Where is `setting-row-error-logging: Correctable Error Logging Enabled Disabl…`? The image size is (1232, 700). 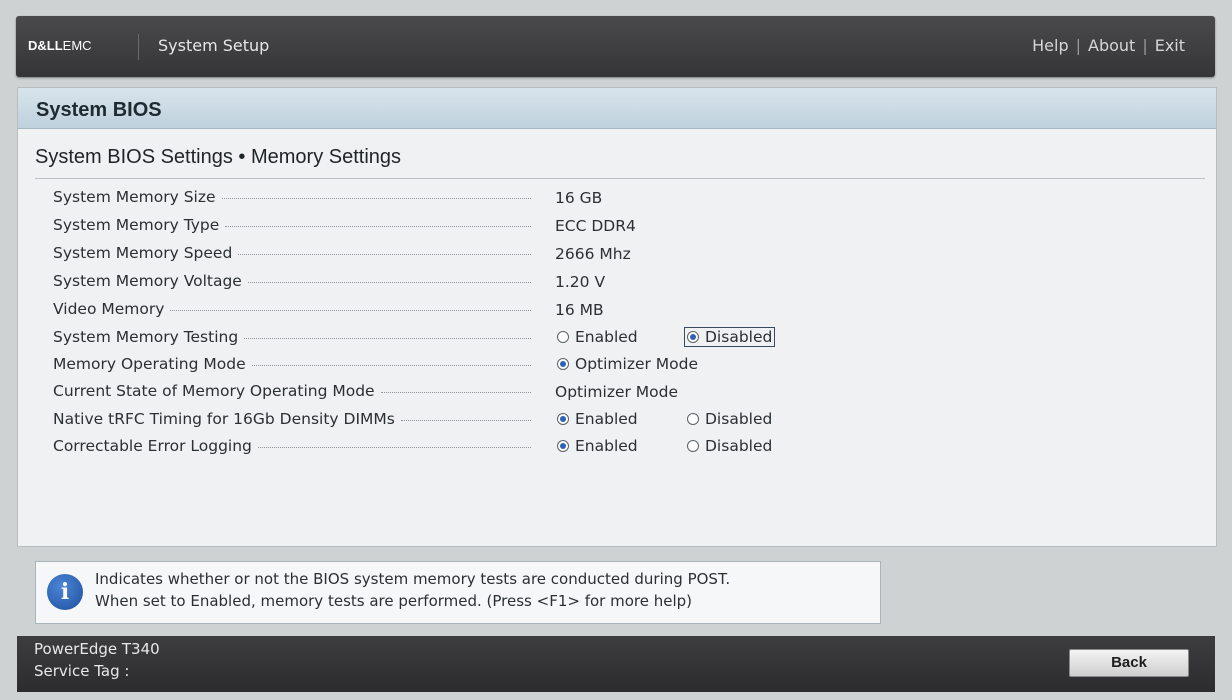 setting-row-error-logging: Correctable Error Logging Enabled Disabl… is located at coordinates (623, 448).